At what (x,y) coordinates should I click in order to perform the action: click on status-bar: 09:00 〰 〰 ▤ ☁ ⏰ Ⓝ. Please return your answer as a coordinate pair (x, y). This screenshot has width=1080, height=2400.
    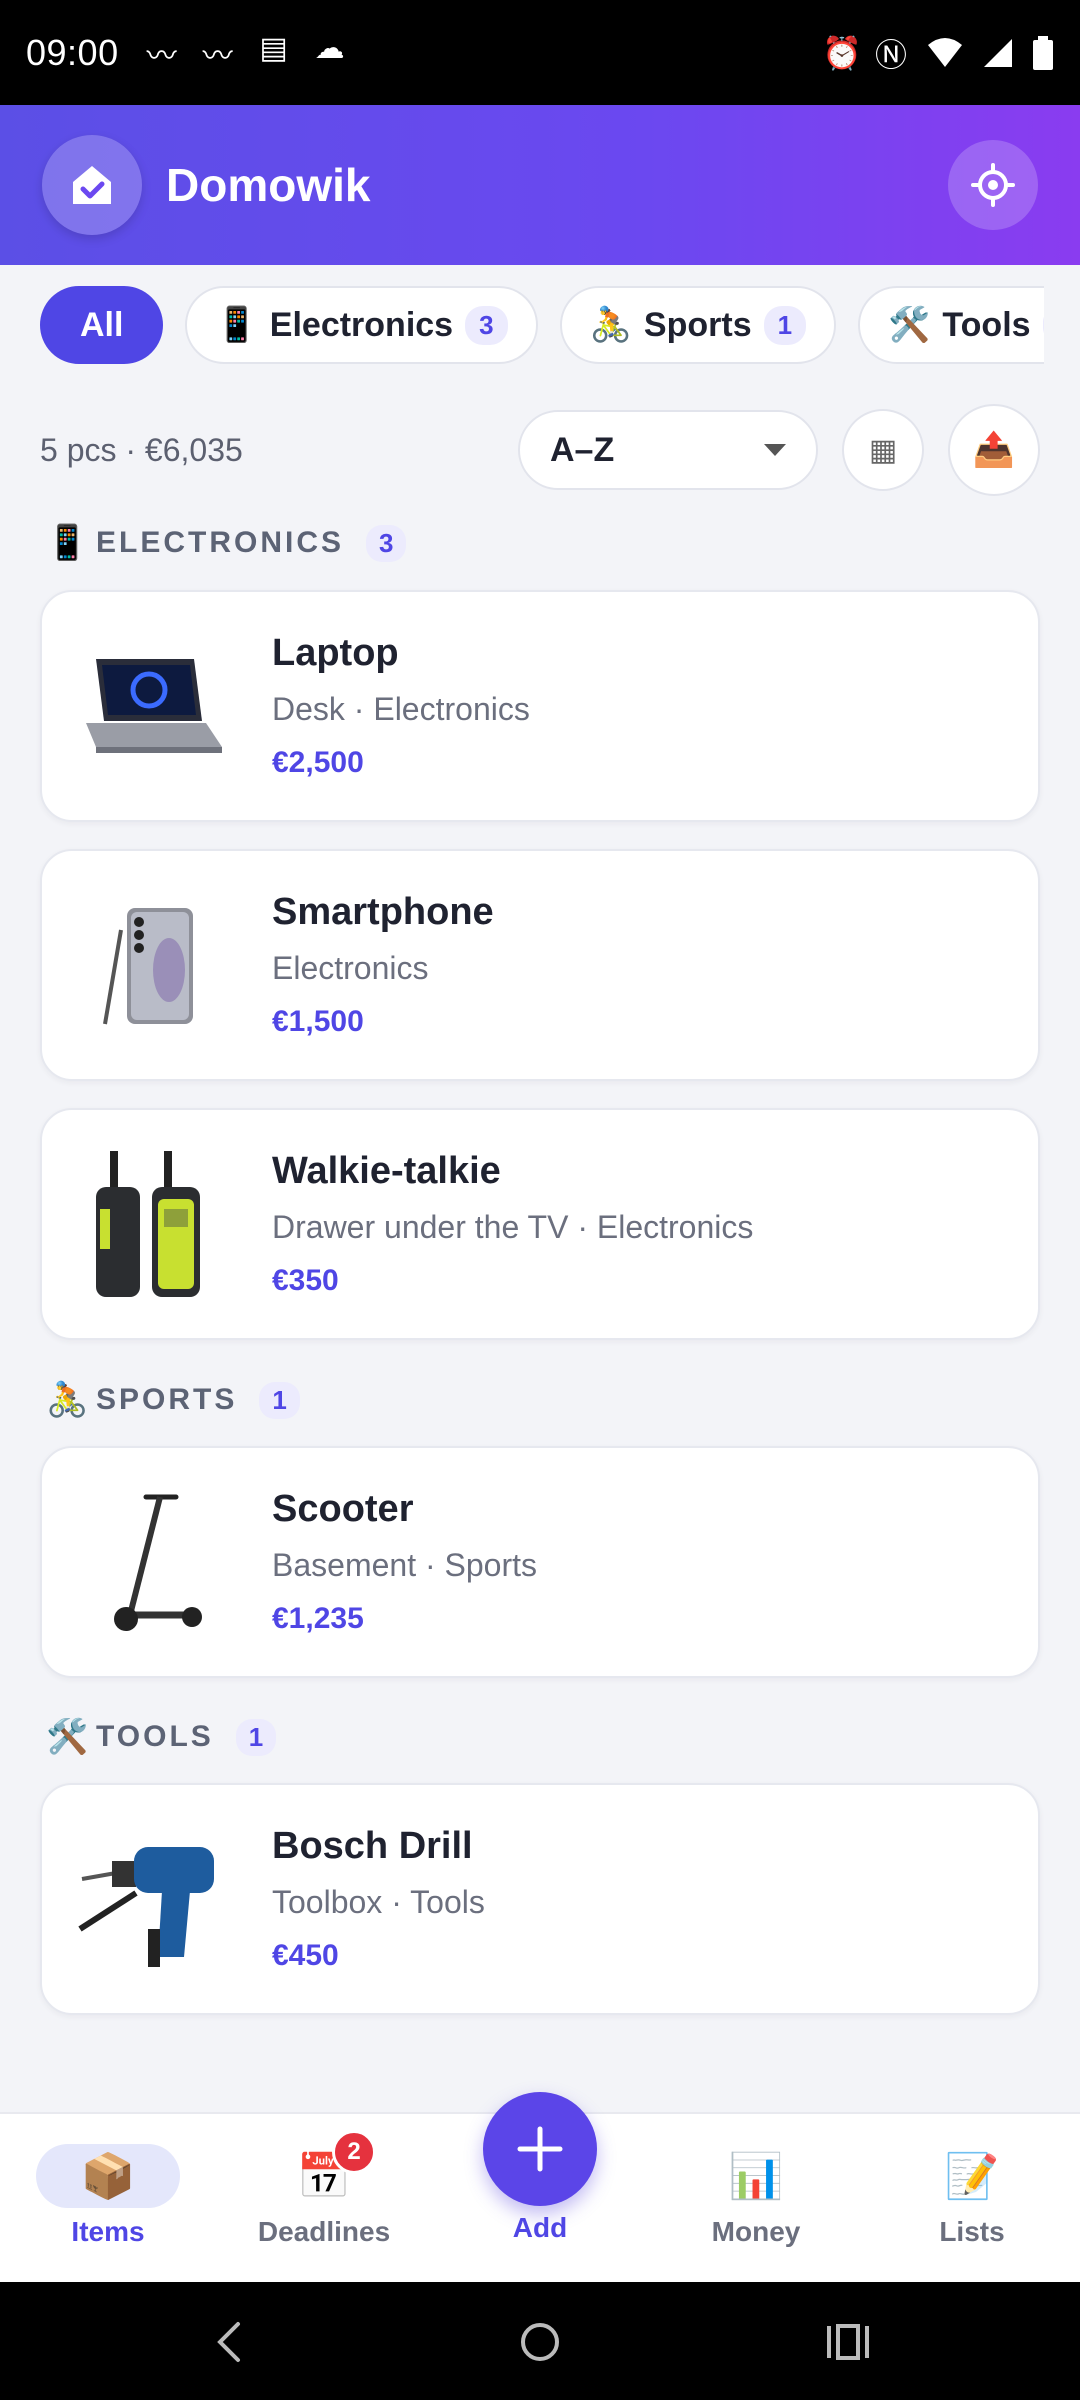
    Looking at the image, I should click on (540, 52).